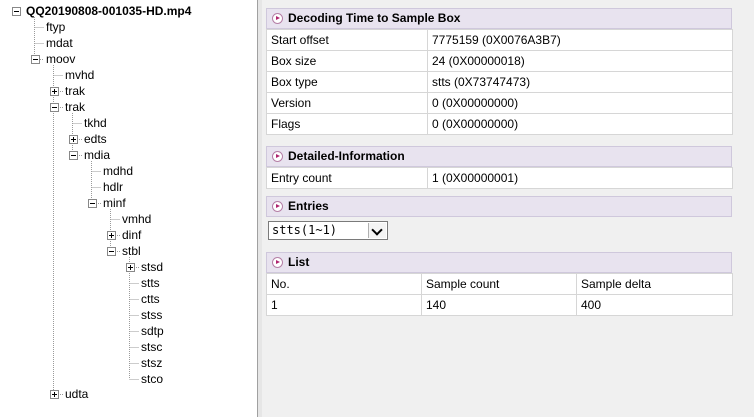 Image resolution: width=754 pixels, height=417 pixels. I want to click on table-cell: 140, so click(499, 305).